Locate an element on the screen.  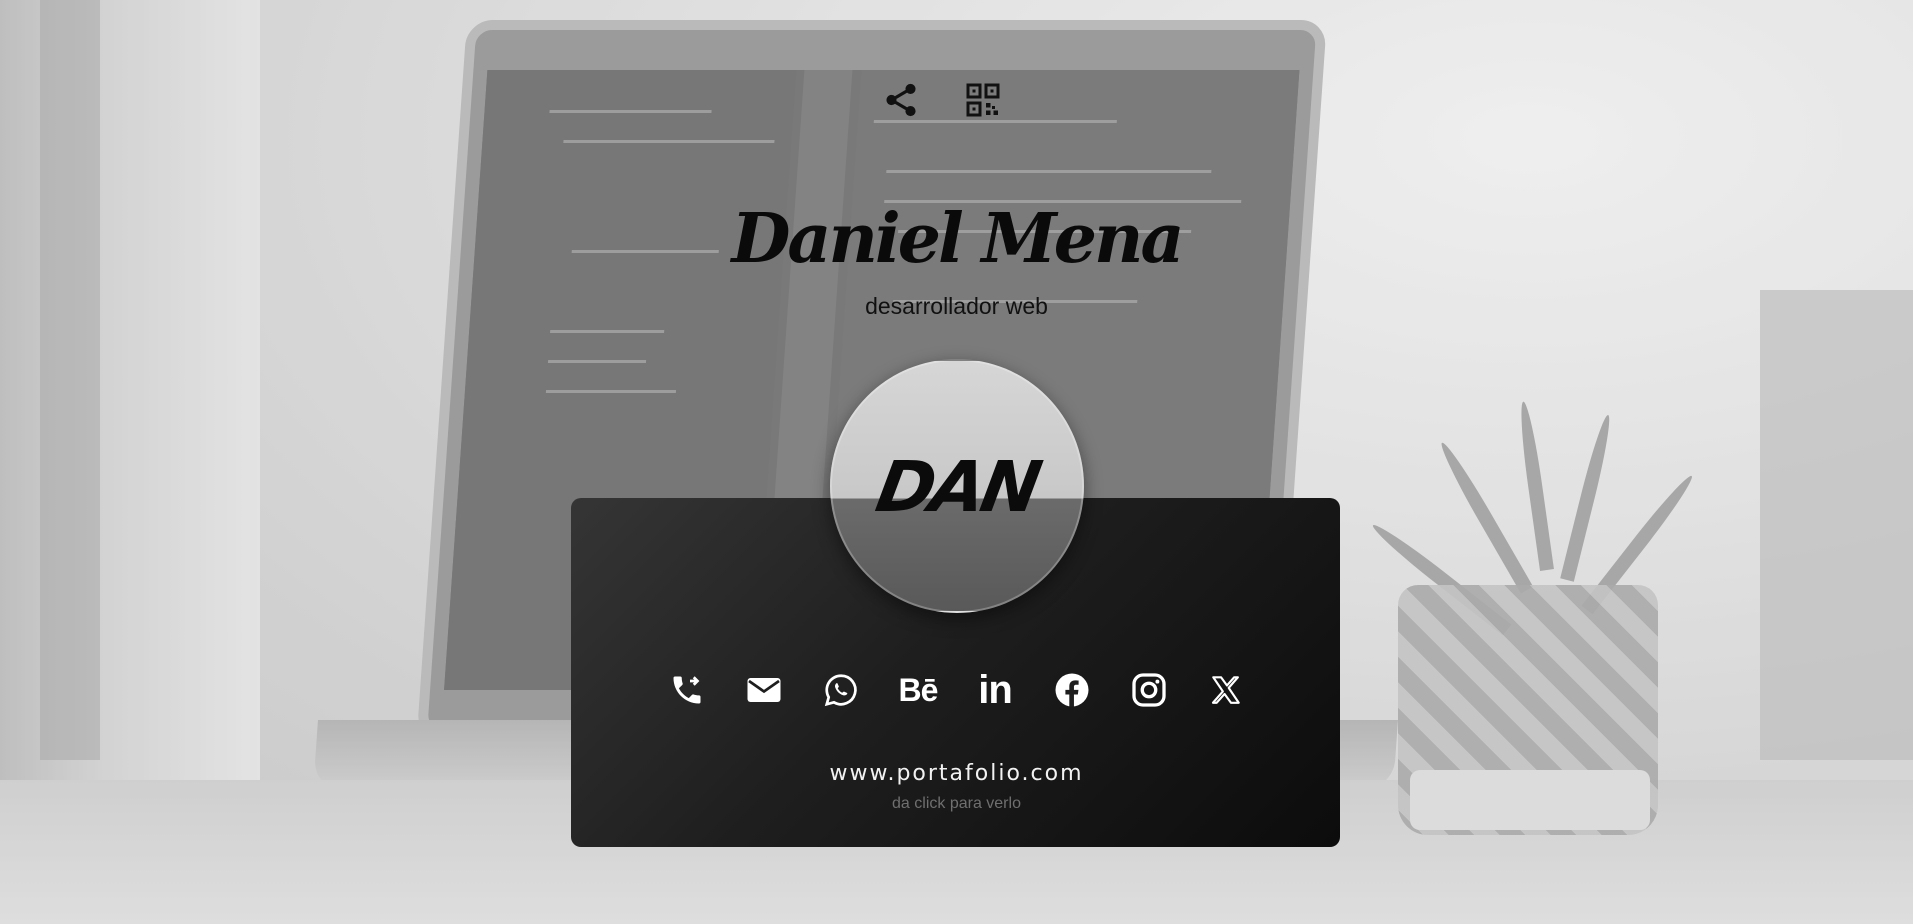
behance-button: Bē is located at coordinates (918, 690).